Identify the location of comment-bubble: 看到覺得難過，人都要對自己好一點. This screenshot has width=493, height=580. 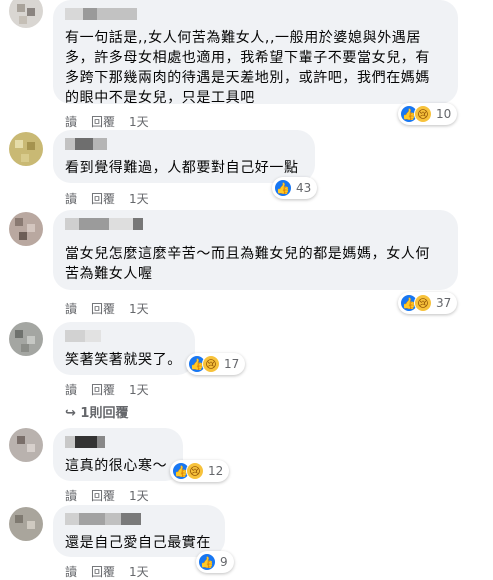
(184, 156).